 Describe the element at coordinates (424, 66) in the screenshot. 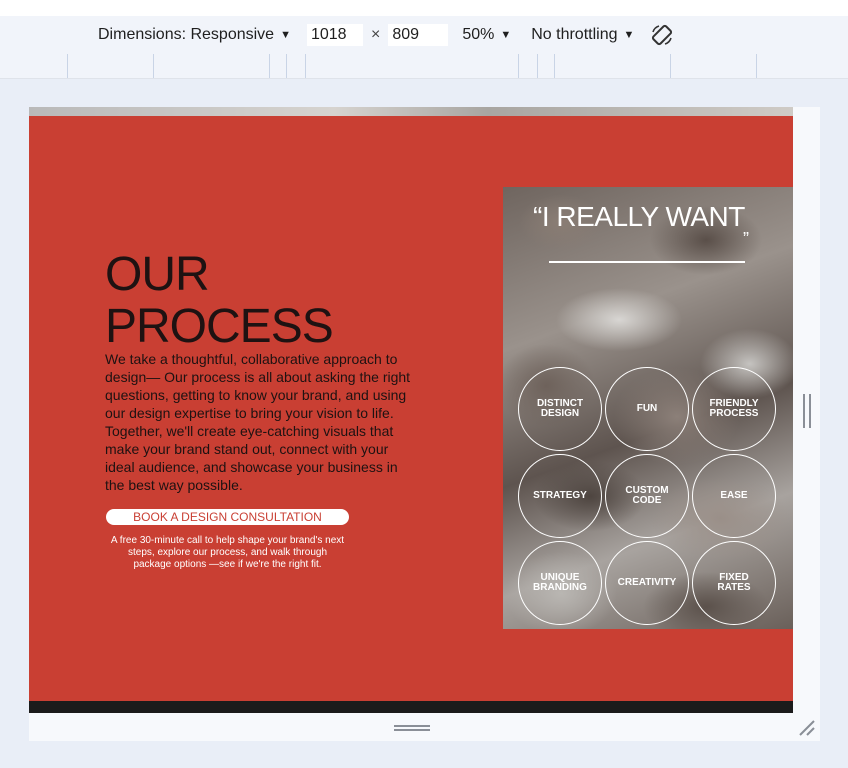

I see `media-query-ruler` at that location.